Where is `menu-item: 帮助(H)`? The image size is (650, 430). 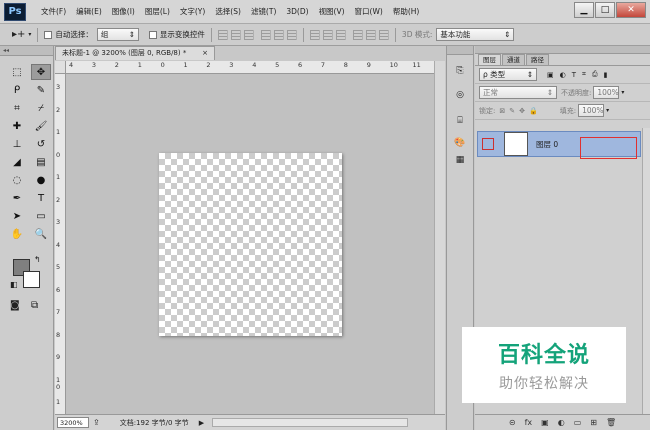 menu-item: 帮助(H) is located at coordinates (406, 12).